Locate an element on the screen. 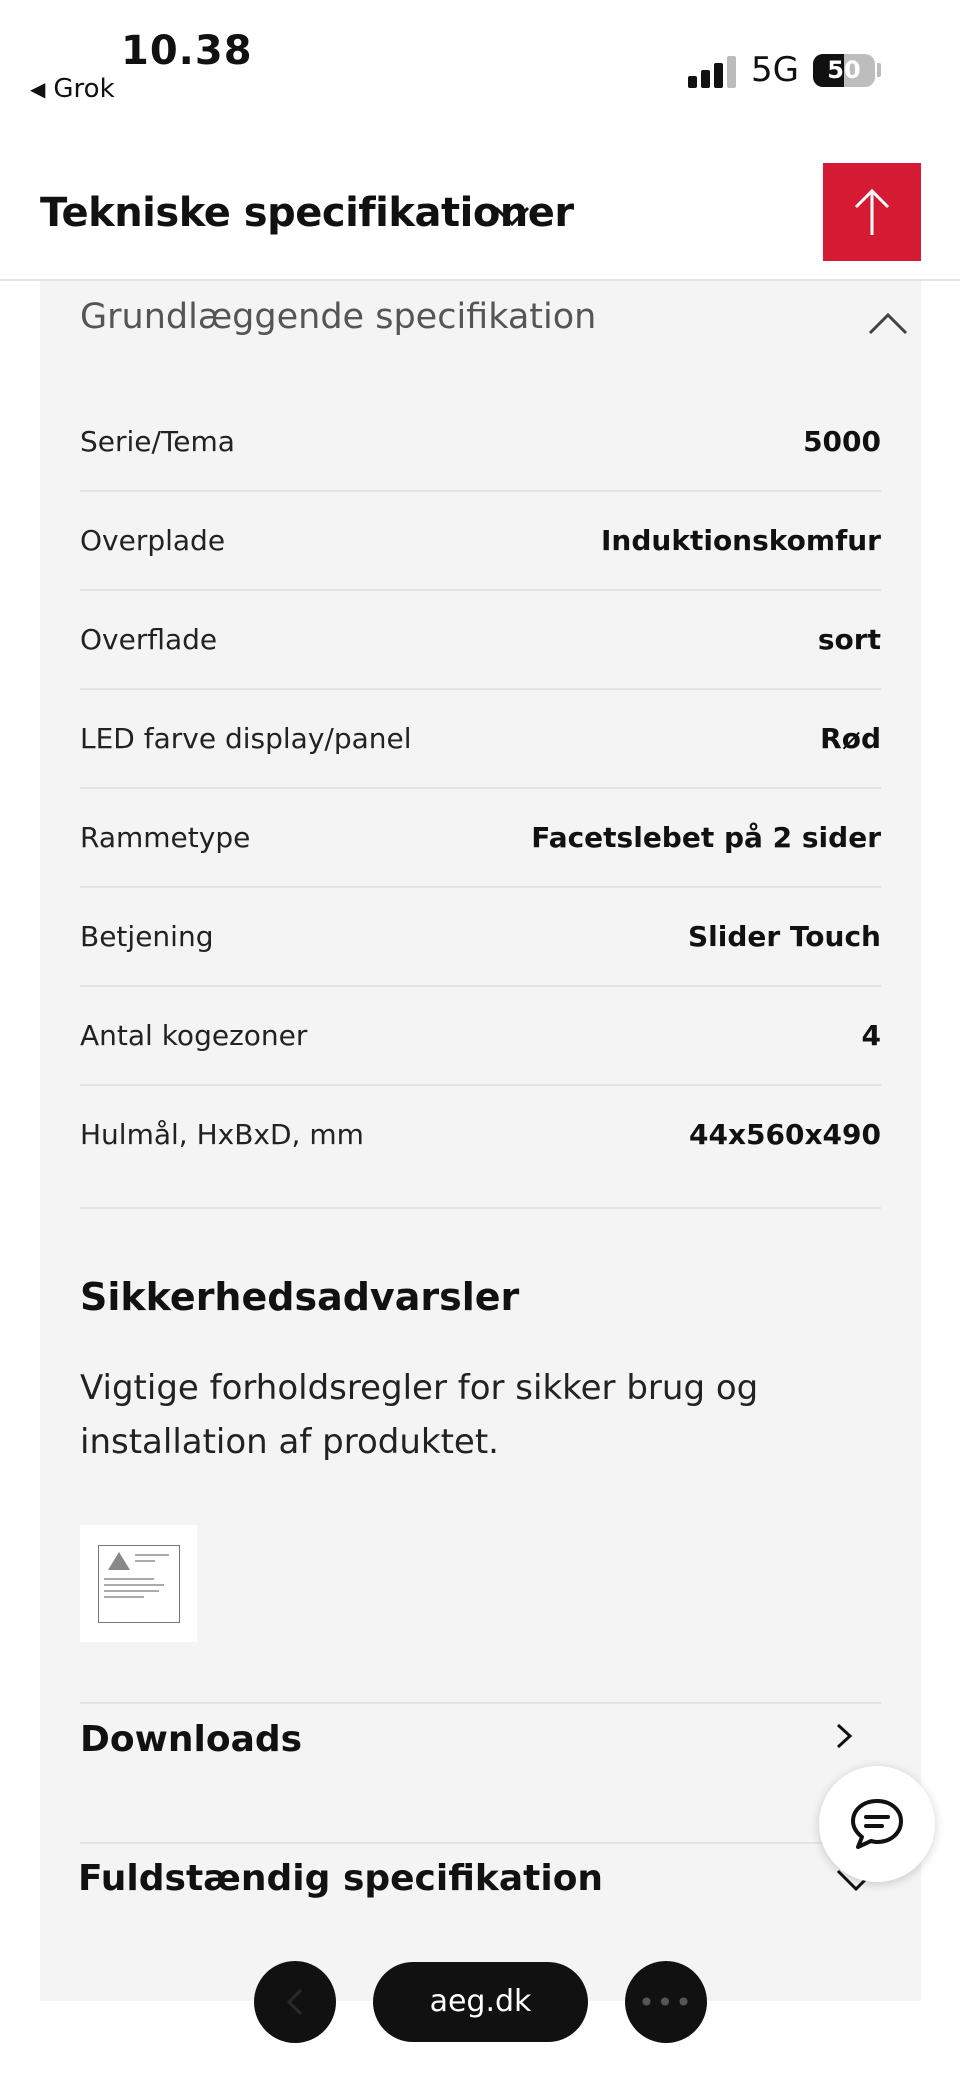  spec-value: Facetslebet på 2 sider is located at coordinates (706, 837).